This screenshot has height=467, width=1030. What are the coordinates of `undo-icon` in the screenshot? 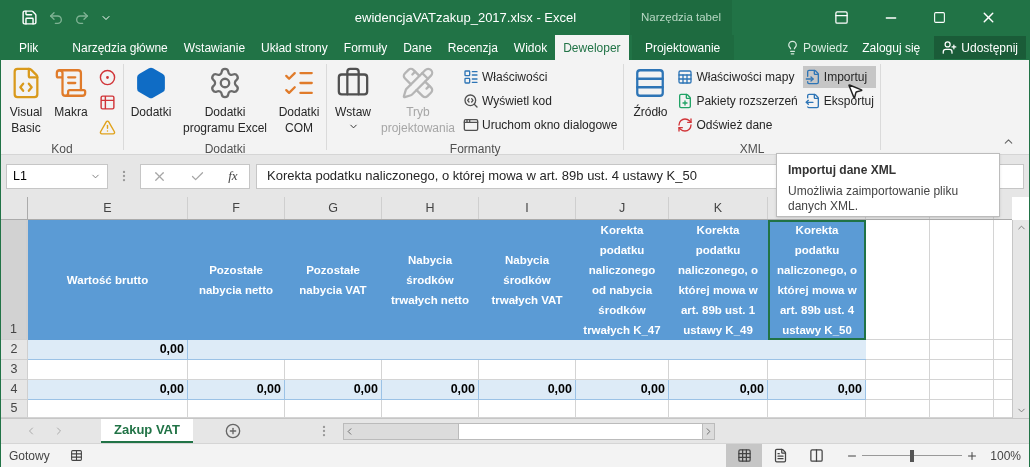 It's located at (56, 17).